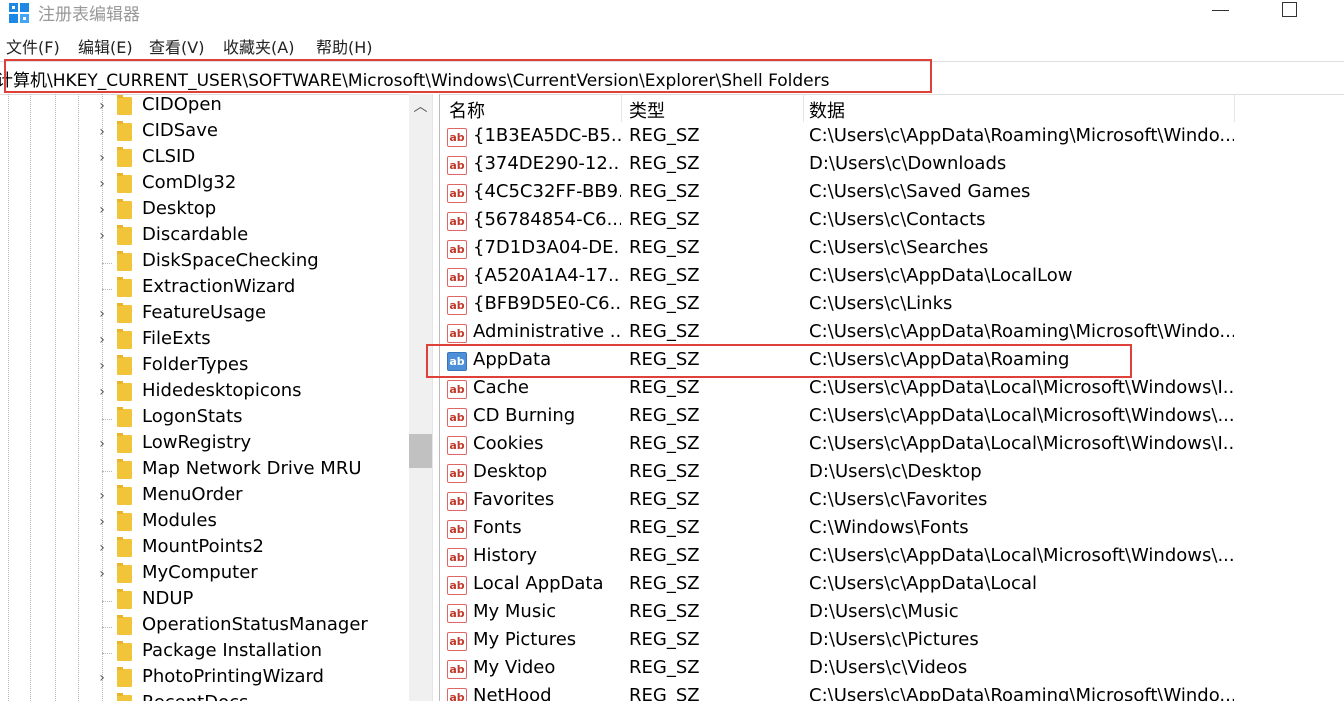  I want to click on tree-item: › CIDOpen, so click(205, 107).